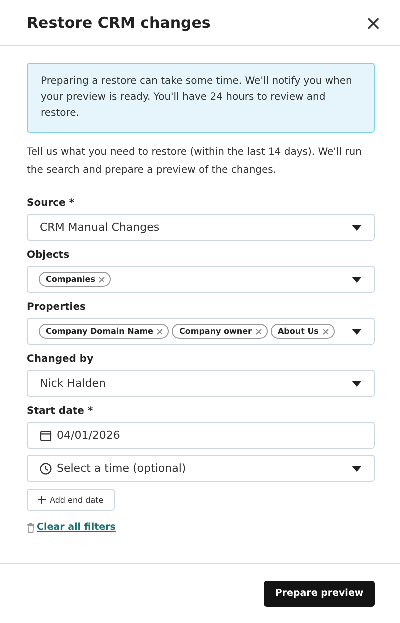 The image size is (400, 623). I want to click on placeholder-text: Select a time (optional), so click(121, 468).